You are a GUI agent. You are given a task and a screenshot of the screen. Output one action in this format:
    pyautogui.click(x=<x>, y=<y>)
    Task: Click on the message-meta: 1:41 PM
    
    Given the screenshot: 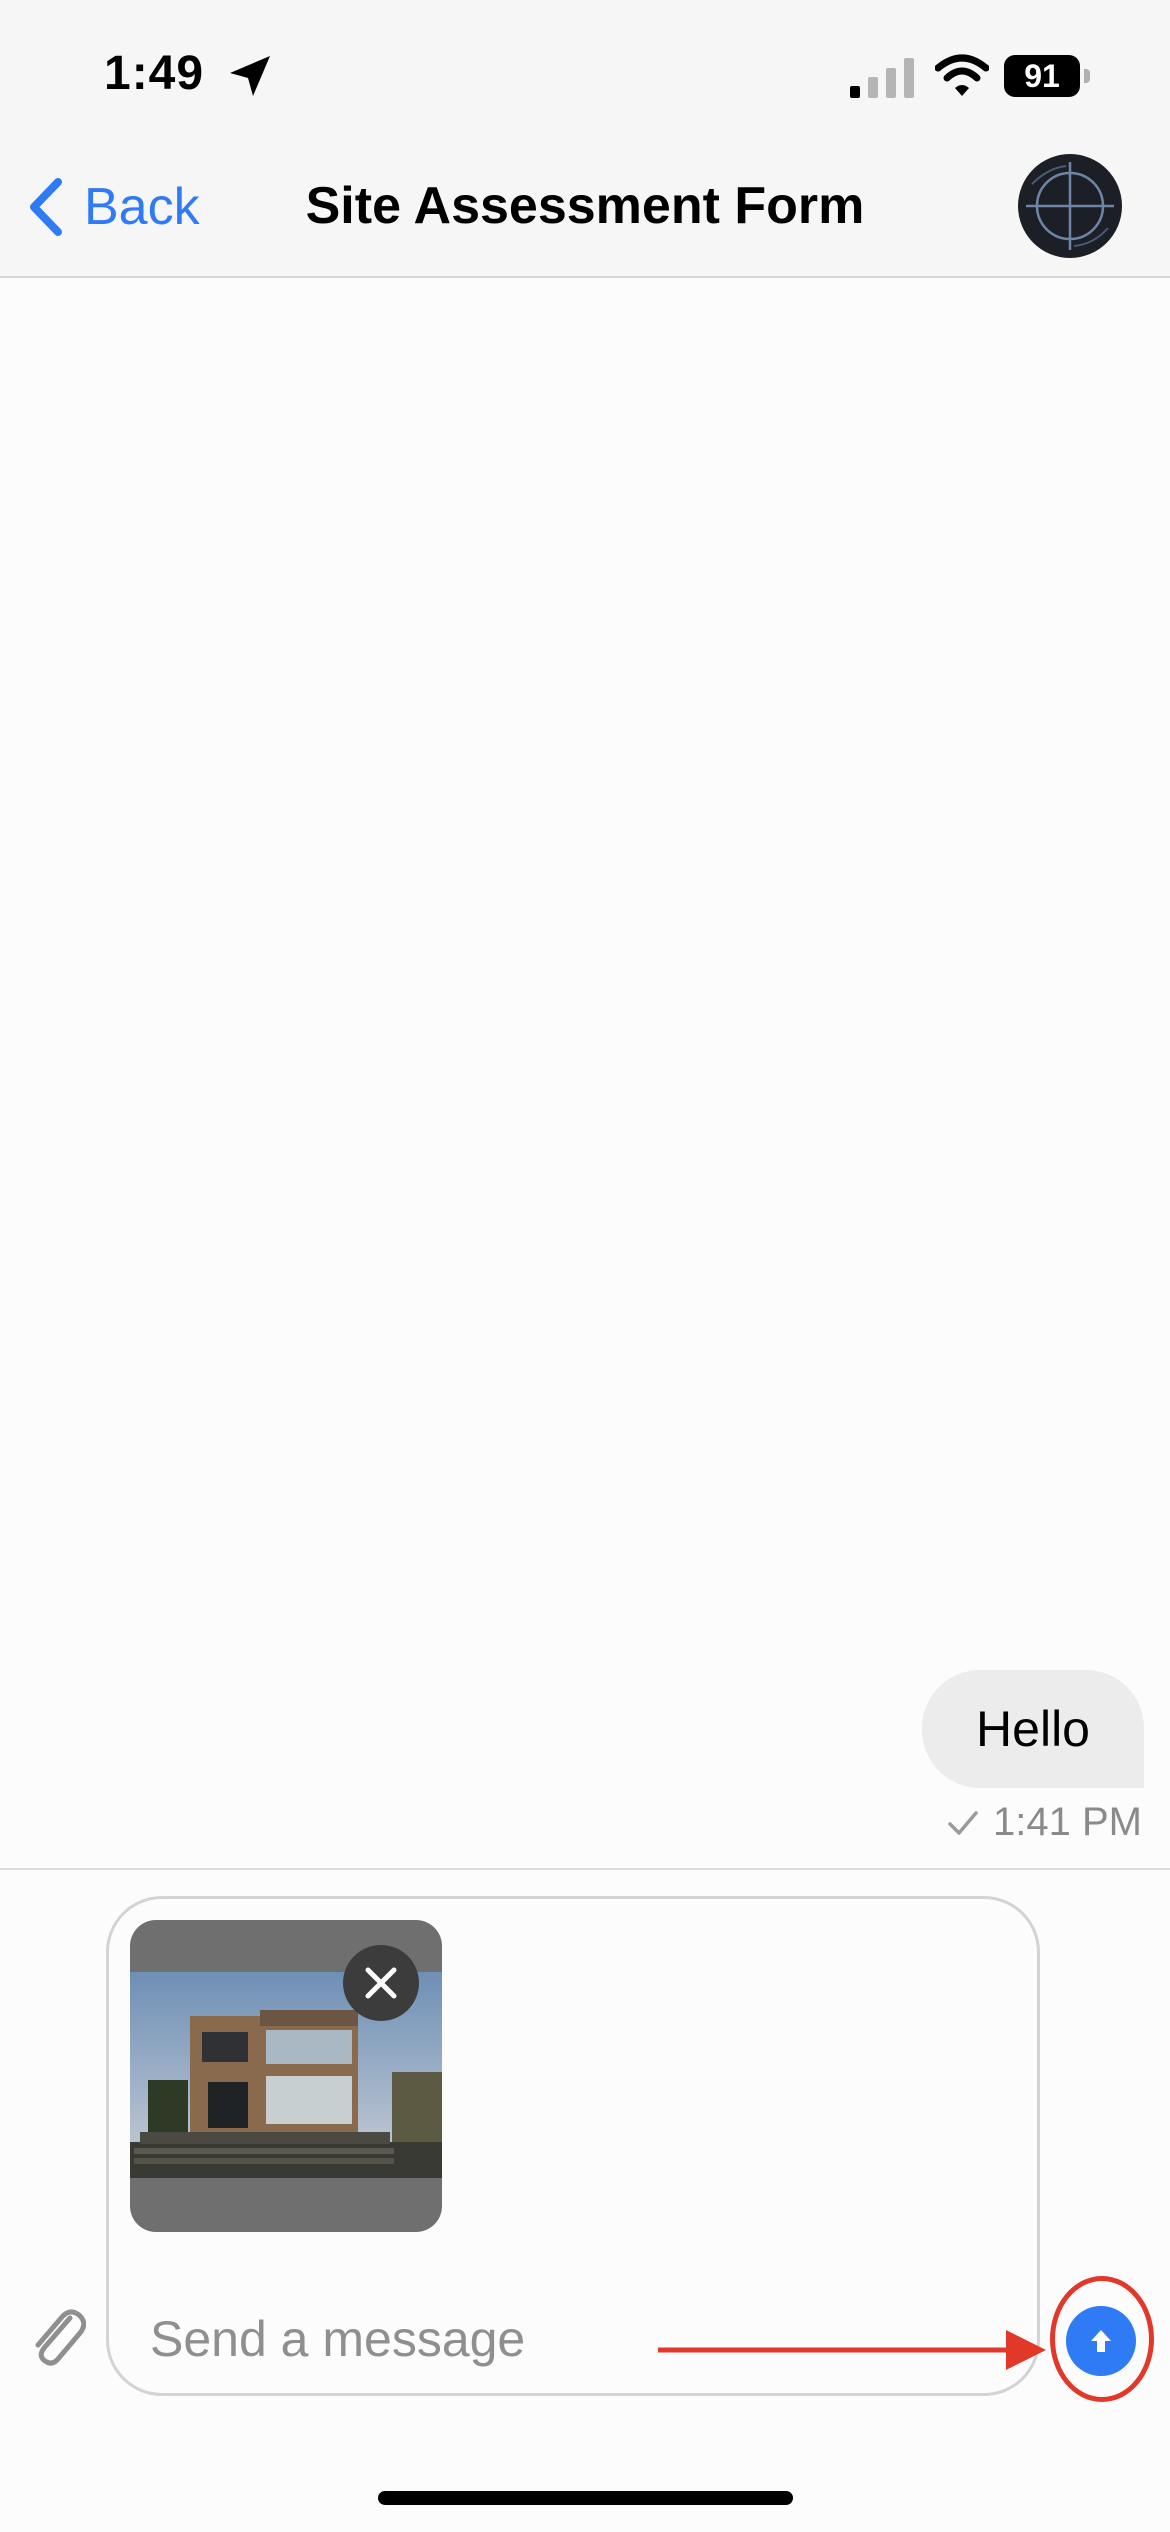 What is the action you would take?
    pyautogui.click(x=1044, y=1822)
    